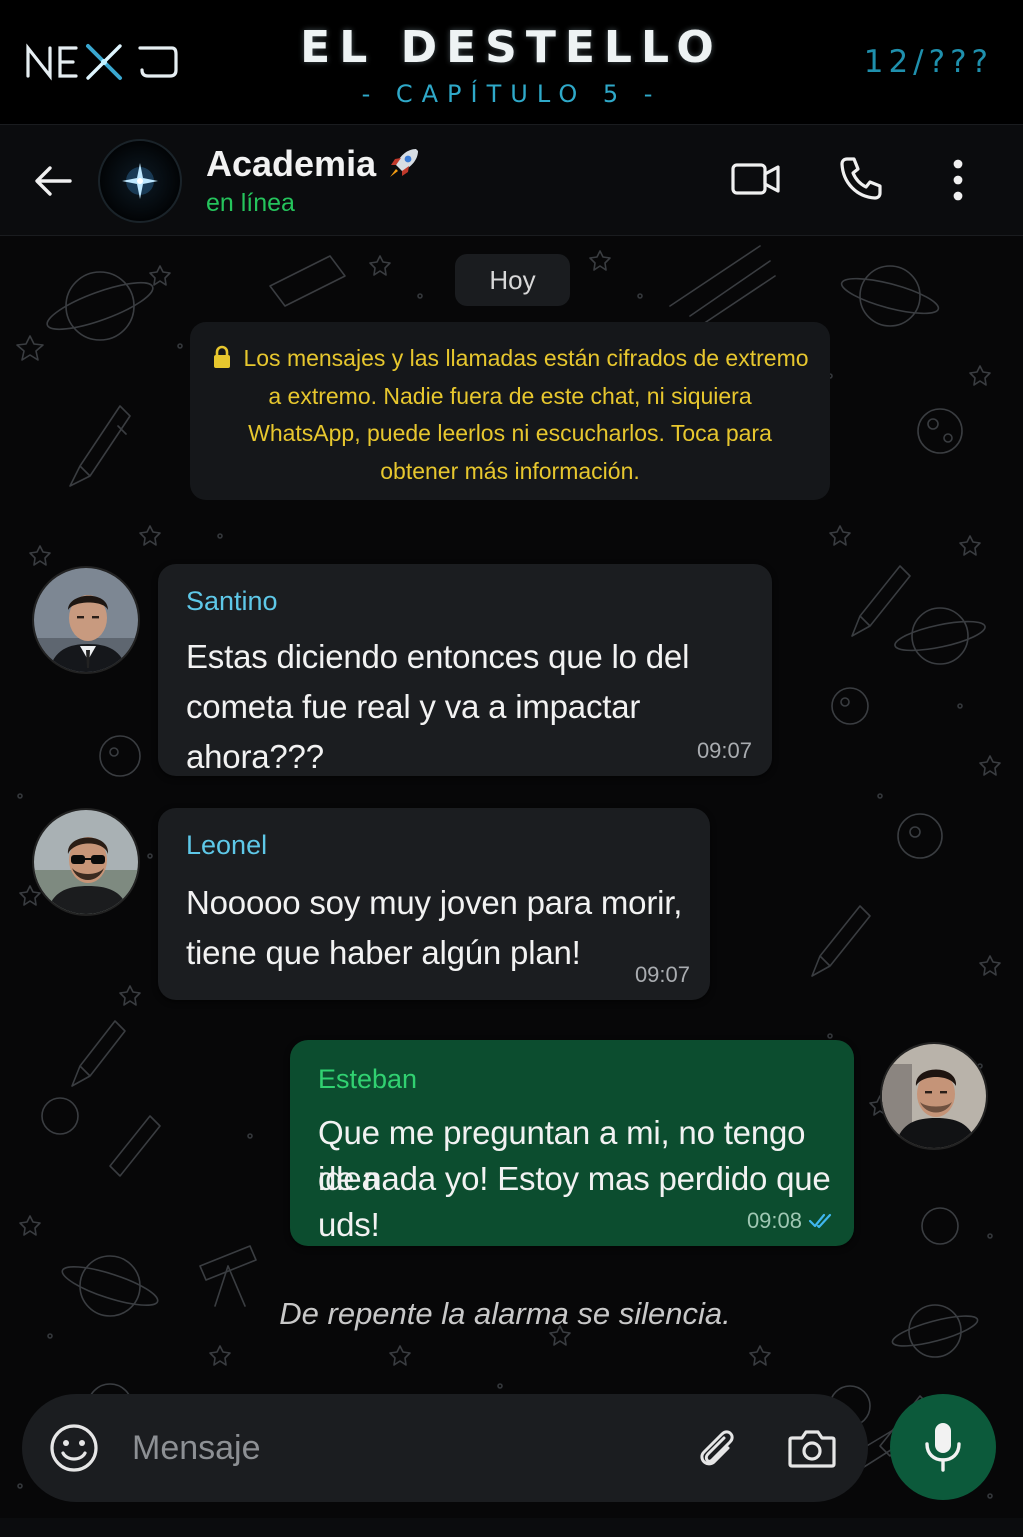  Describe the element at coordinates (86, 862) in the screenshot. I see `avatar-leonel` at that location.